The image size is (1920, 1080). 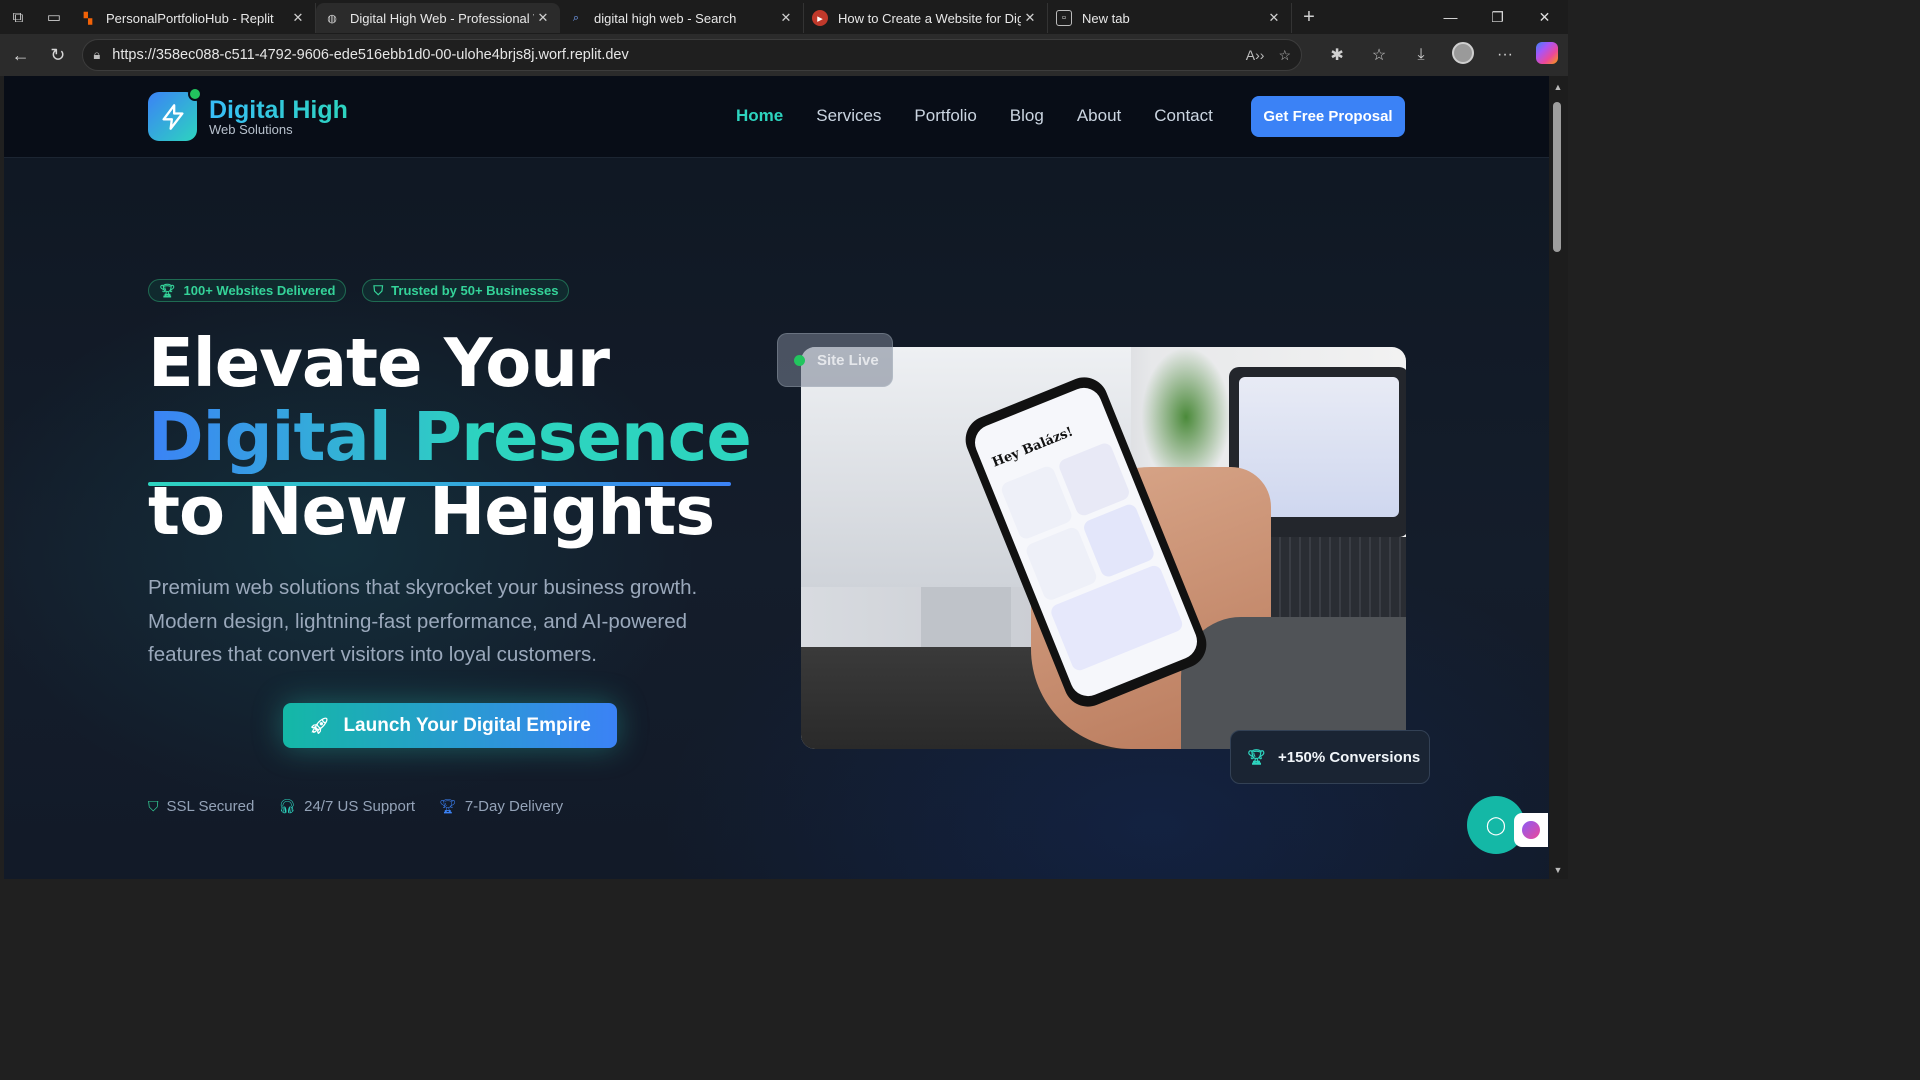 I want to click on page-scrollbar: ▲ ▼, so click(x=1558, y=477).